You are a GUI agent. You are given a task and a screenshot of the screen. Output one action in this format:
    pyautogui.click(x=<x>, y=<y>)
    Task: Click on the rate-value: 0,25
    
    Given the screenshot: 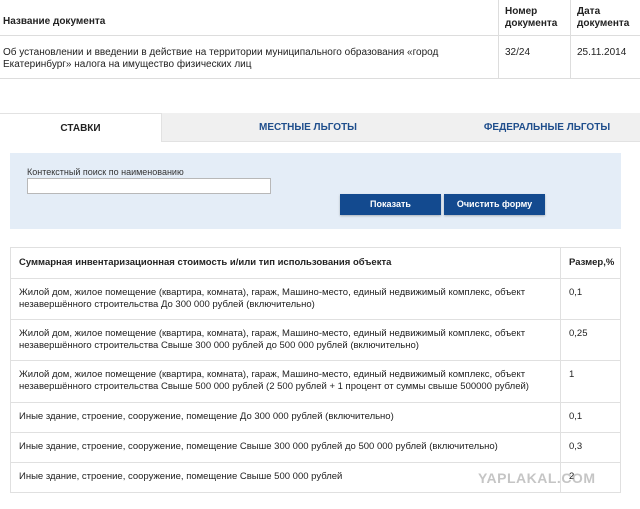 What is the action you would take?
    pyautogui.click(x=578, y=333)
    